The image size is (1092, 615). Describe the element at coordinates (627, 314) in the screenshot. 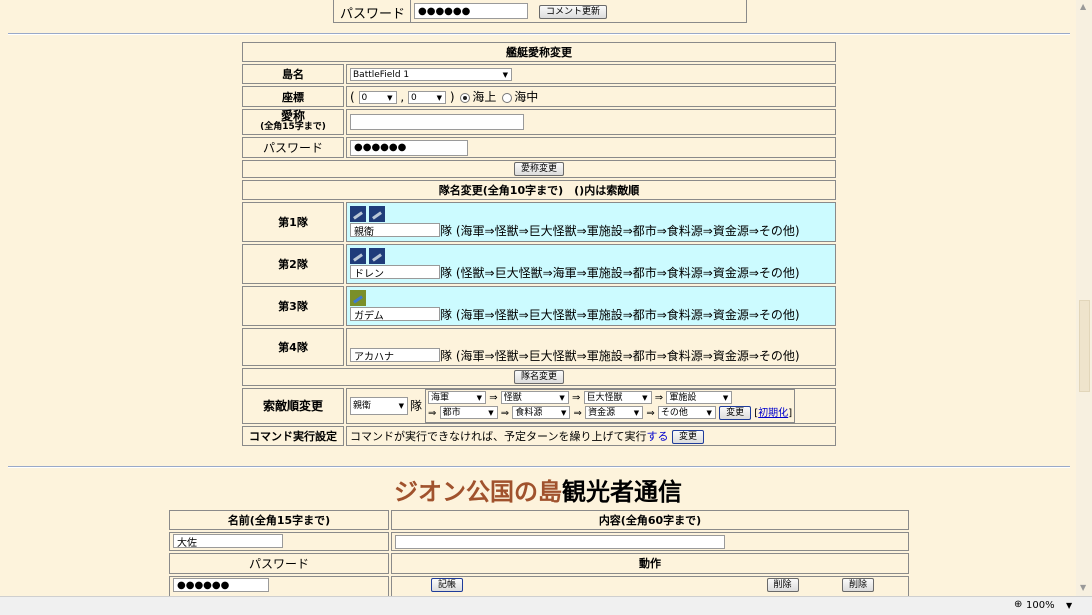

I see `fleet-3-order: (海軍⇒怪獣⇒巨大怪獣⇒軍施設⇒都市⇒食料源⇒資金源⇒その他)` at that location.